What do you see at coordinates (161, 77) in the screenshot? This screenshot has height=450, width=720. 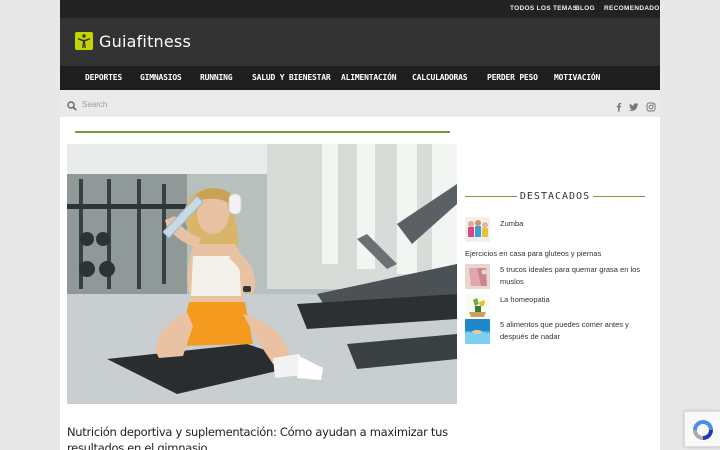 I see `nav-item-gimnasios: GIMNASIOS` at bounding box center [161, 77].